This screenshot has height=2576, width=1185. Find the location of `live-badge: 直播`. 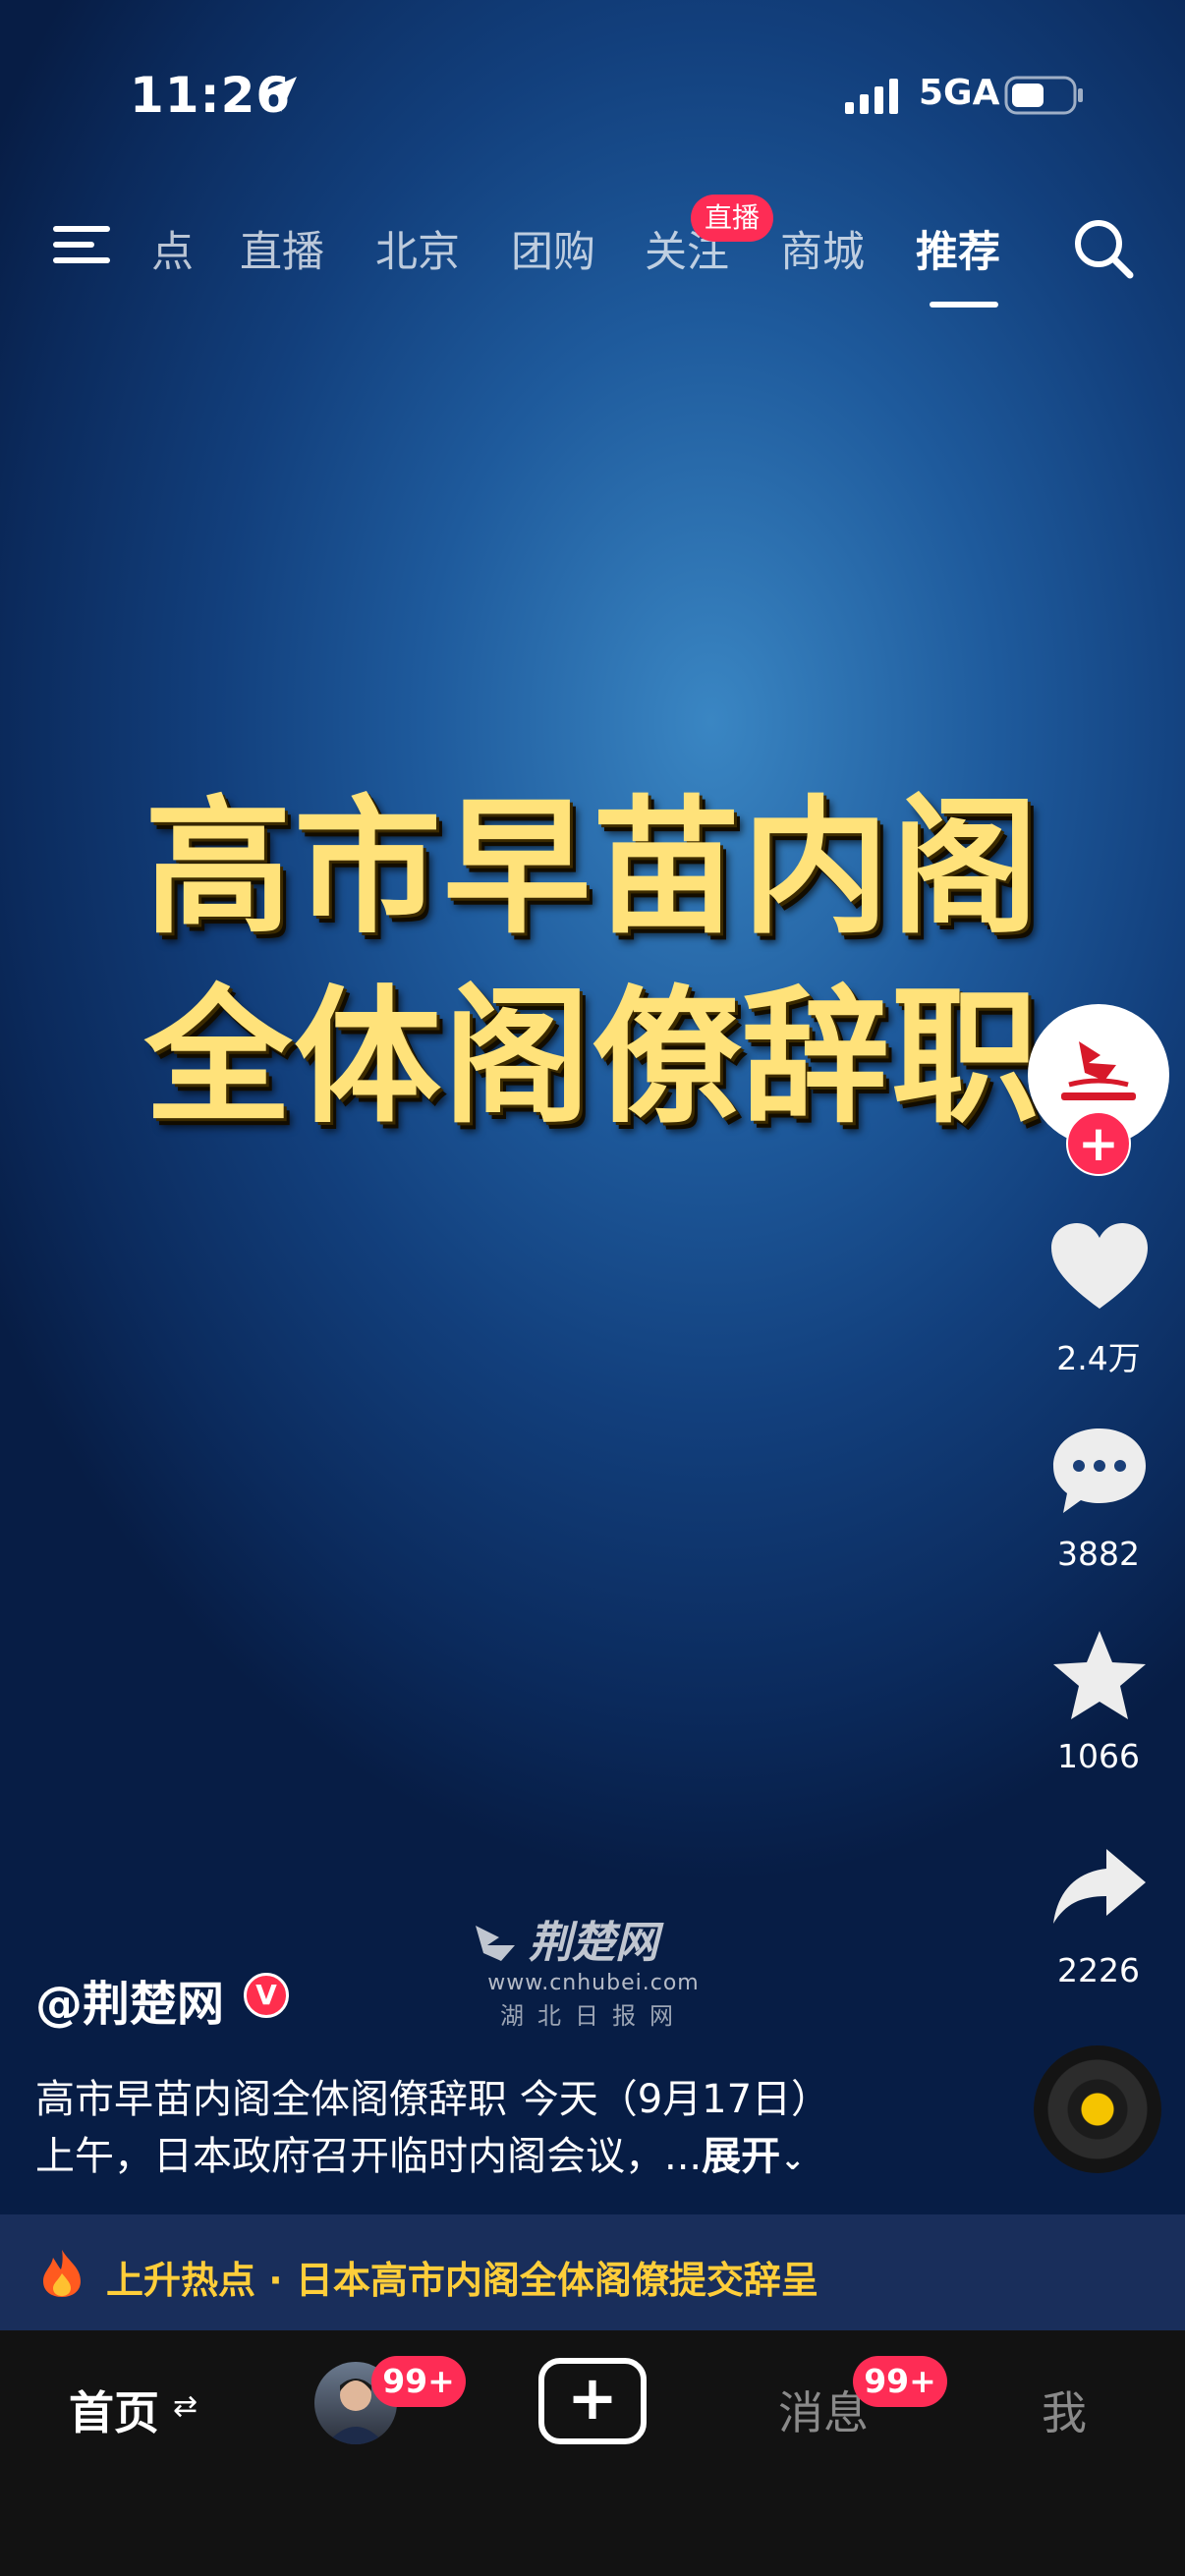

live-badge: 直播 is located at coordinates (732, 218).